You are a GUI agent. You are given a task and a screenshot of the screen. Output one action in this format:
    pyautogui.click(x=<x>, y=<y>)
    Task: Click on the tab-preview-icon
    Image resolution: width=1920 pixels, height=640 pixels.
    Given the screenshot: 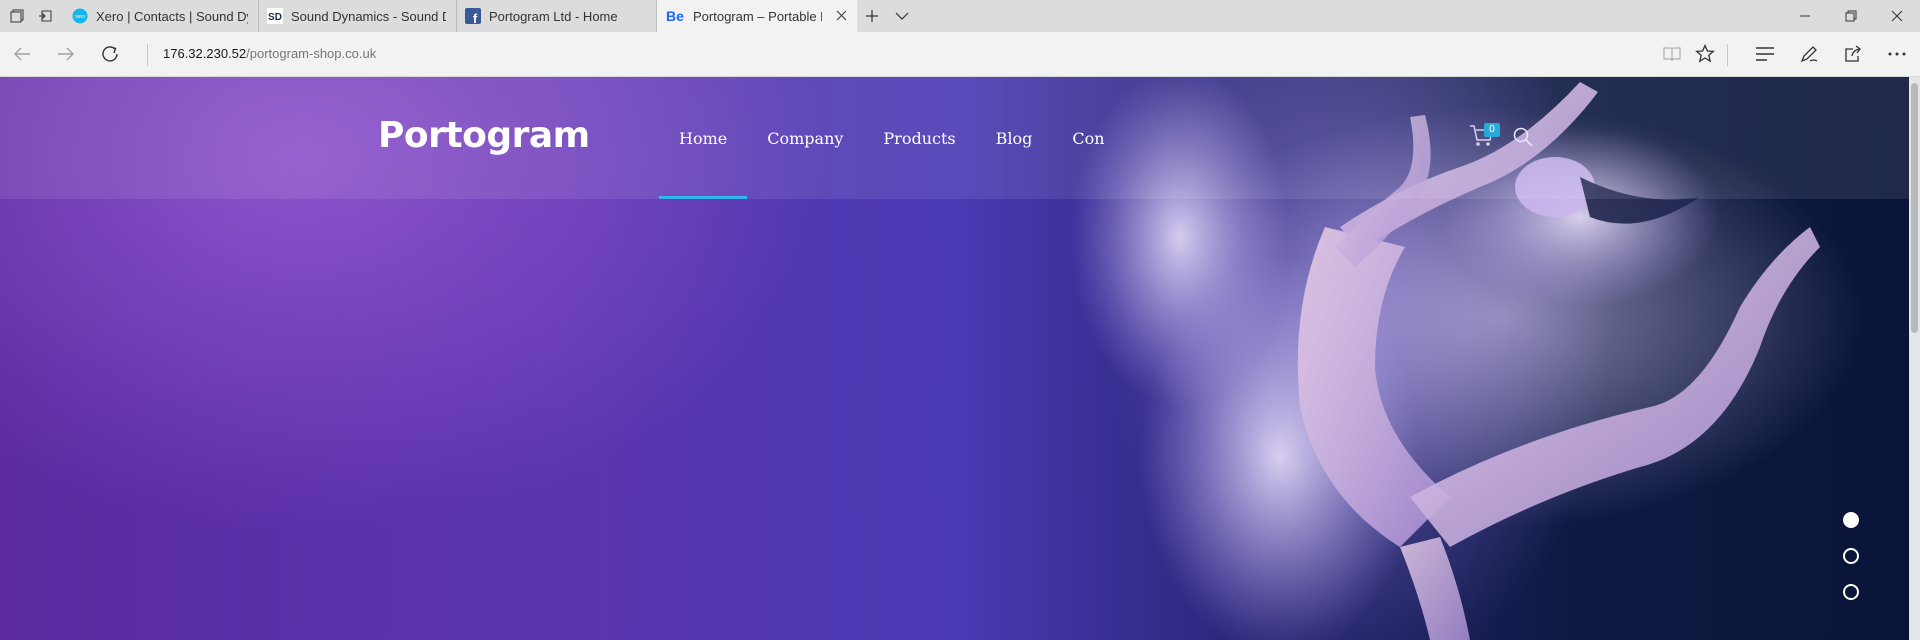 What is the action you would take?
    pyautogui.click(x=17, y=16)
    